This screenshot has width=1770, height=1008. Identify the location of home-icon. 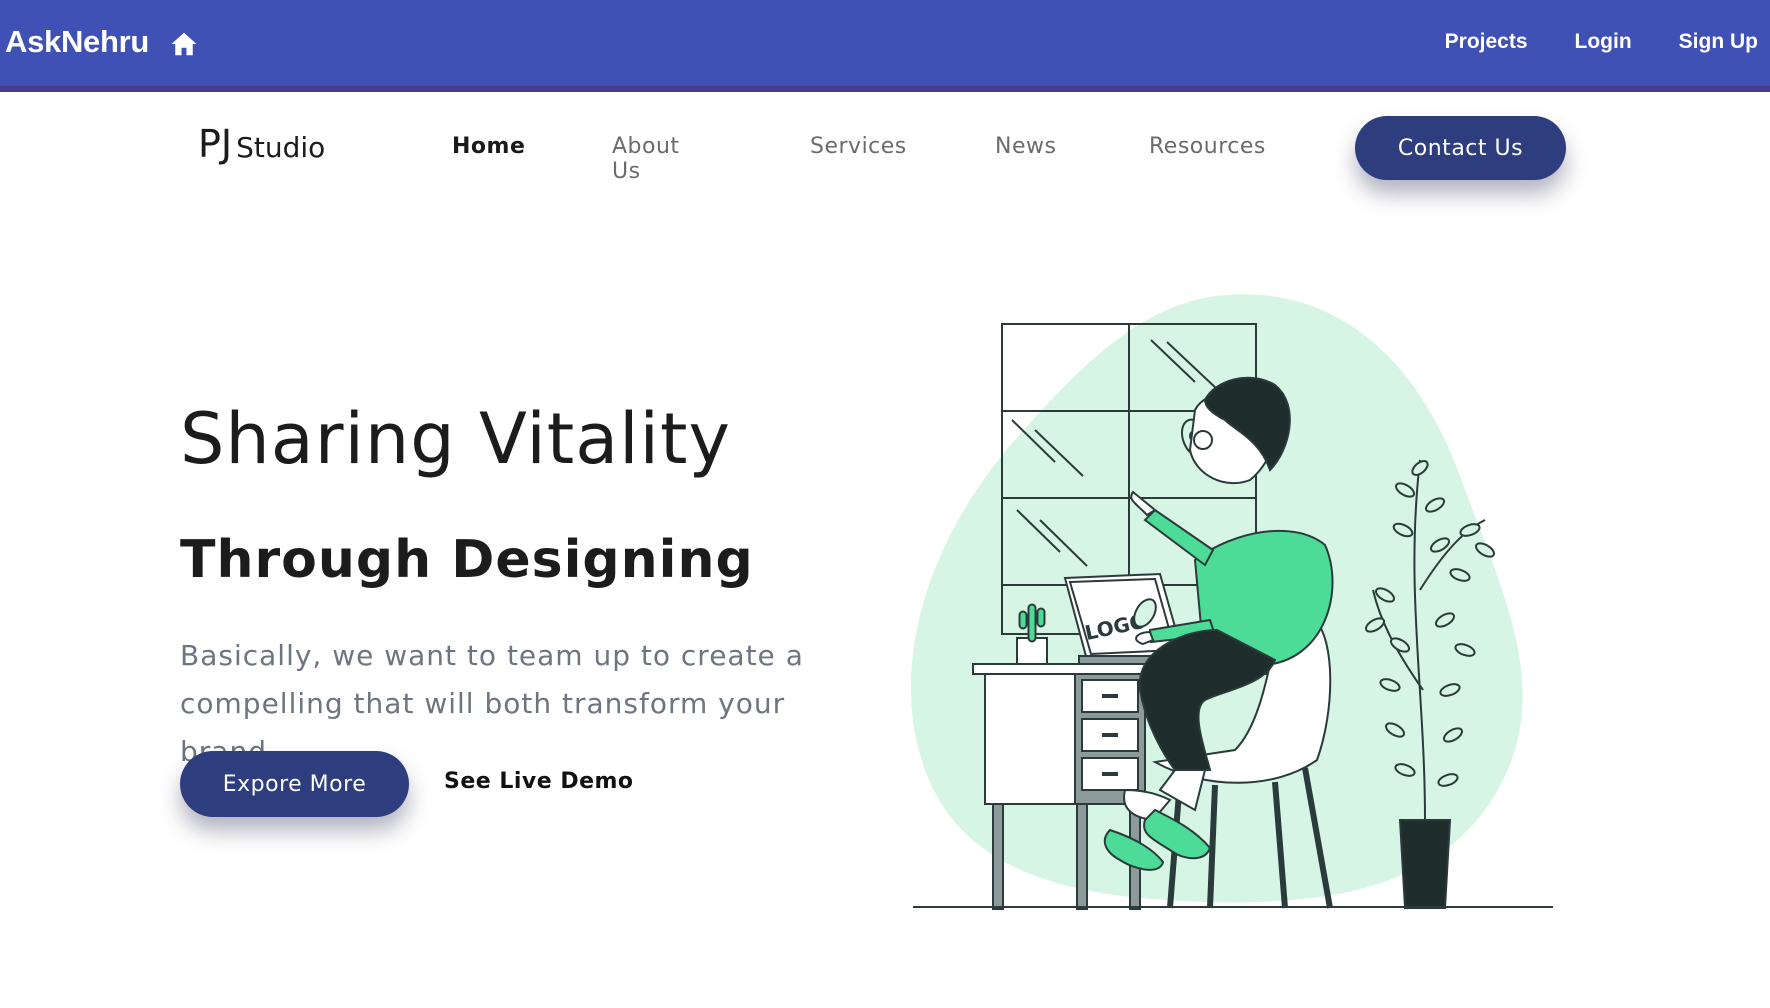
(184, 44).